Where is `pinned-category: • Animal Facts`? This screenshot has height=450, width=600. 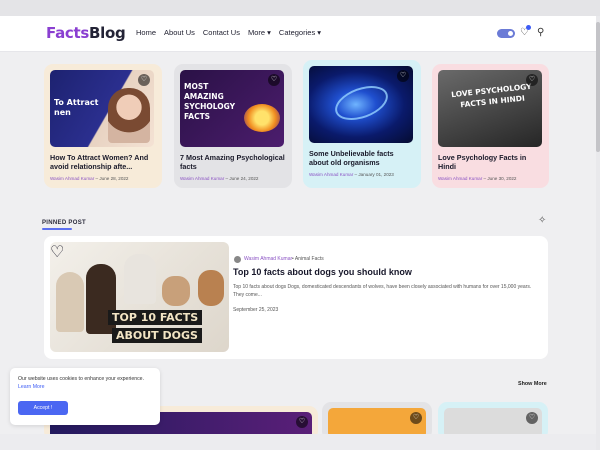
pinned-category: • Animal Facts is located at coordinates (308, 259).